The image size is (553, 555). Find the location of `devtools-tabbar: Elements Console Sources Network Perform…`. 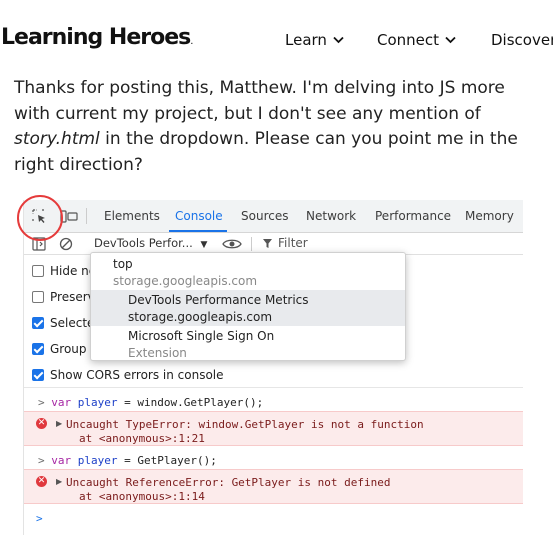

devtools-tabbar: Elements Console Sources Network Perform… is located at coordinates (273, 216).